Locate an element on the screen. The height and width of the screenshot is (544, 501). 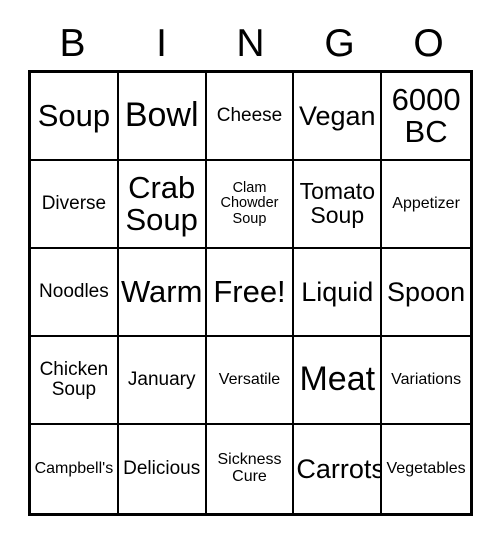
bingo-cell-label: 6000 BC is located at coordinates (426, 115).